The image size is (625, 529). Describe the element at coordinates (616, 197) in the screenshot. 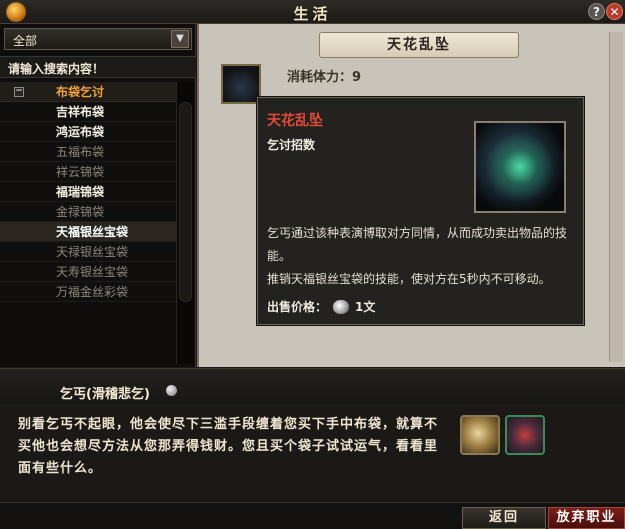

I see `detail-scrollbar` at that location.